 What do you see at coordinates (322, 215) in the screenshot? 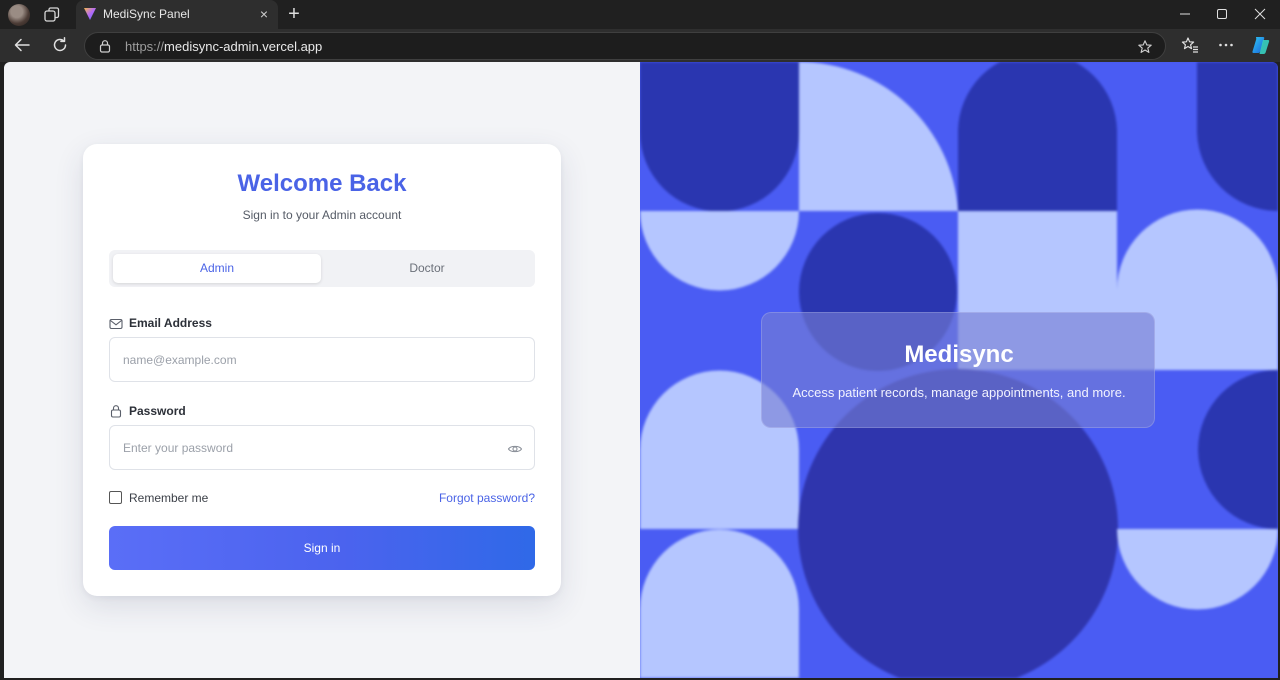
I see `welcome-subtitle: Sign in to your Admin account` at bounding box center [322, 215].